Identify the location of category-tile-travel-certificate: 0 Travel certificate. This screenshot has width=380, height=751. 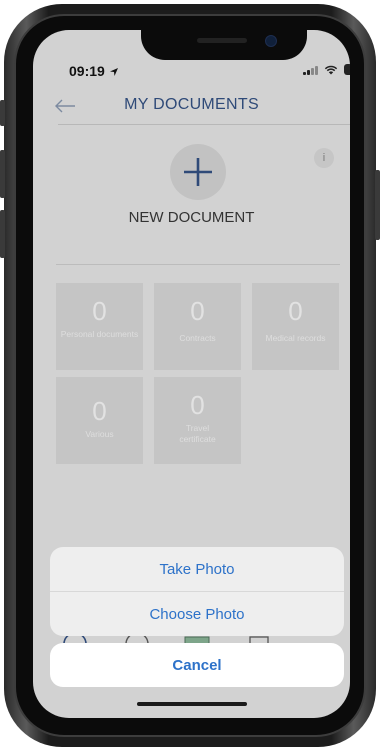
(197, 420).